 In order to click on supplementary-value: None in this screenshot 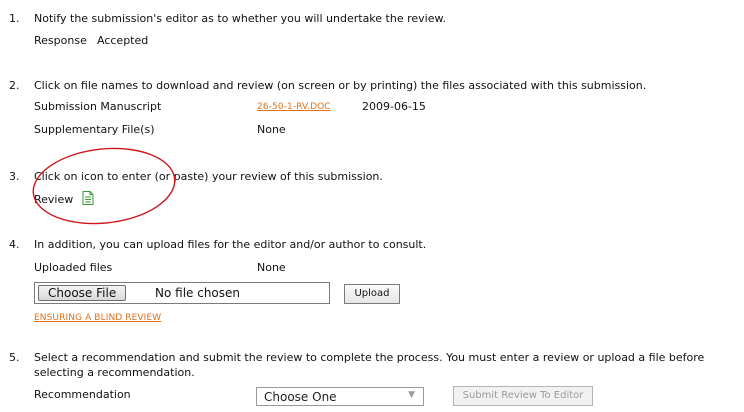, I will do `click(271, 129)`.